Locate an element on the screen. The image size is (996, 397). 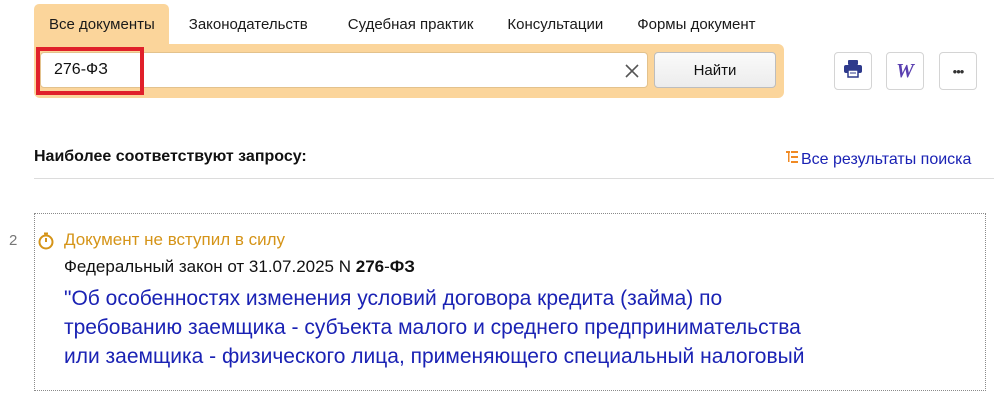
search-box is located at coordinates (344, 70).